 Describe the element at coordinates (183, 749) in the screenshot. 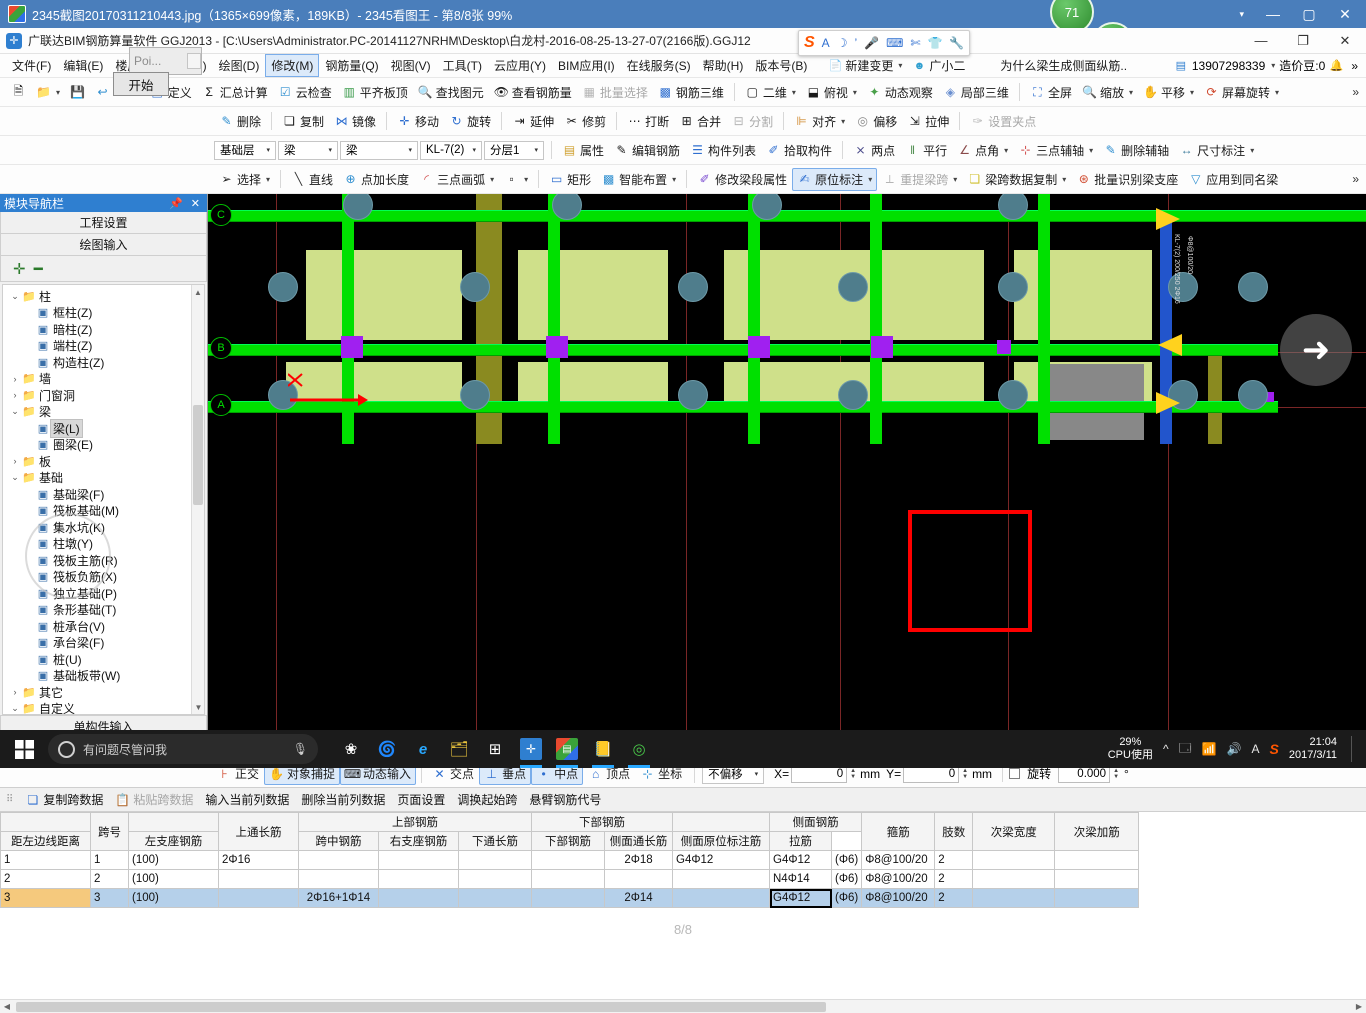

I see `search-input: 有问题尽管问我 🎙` at that location.